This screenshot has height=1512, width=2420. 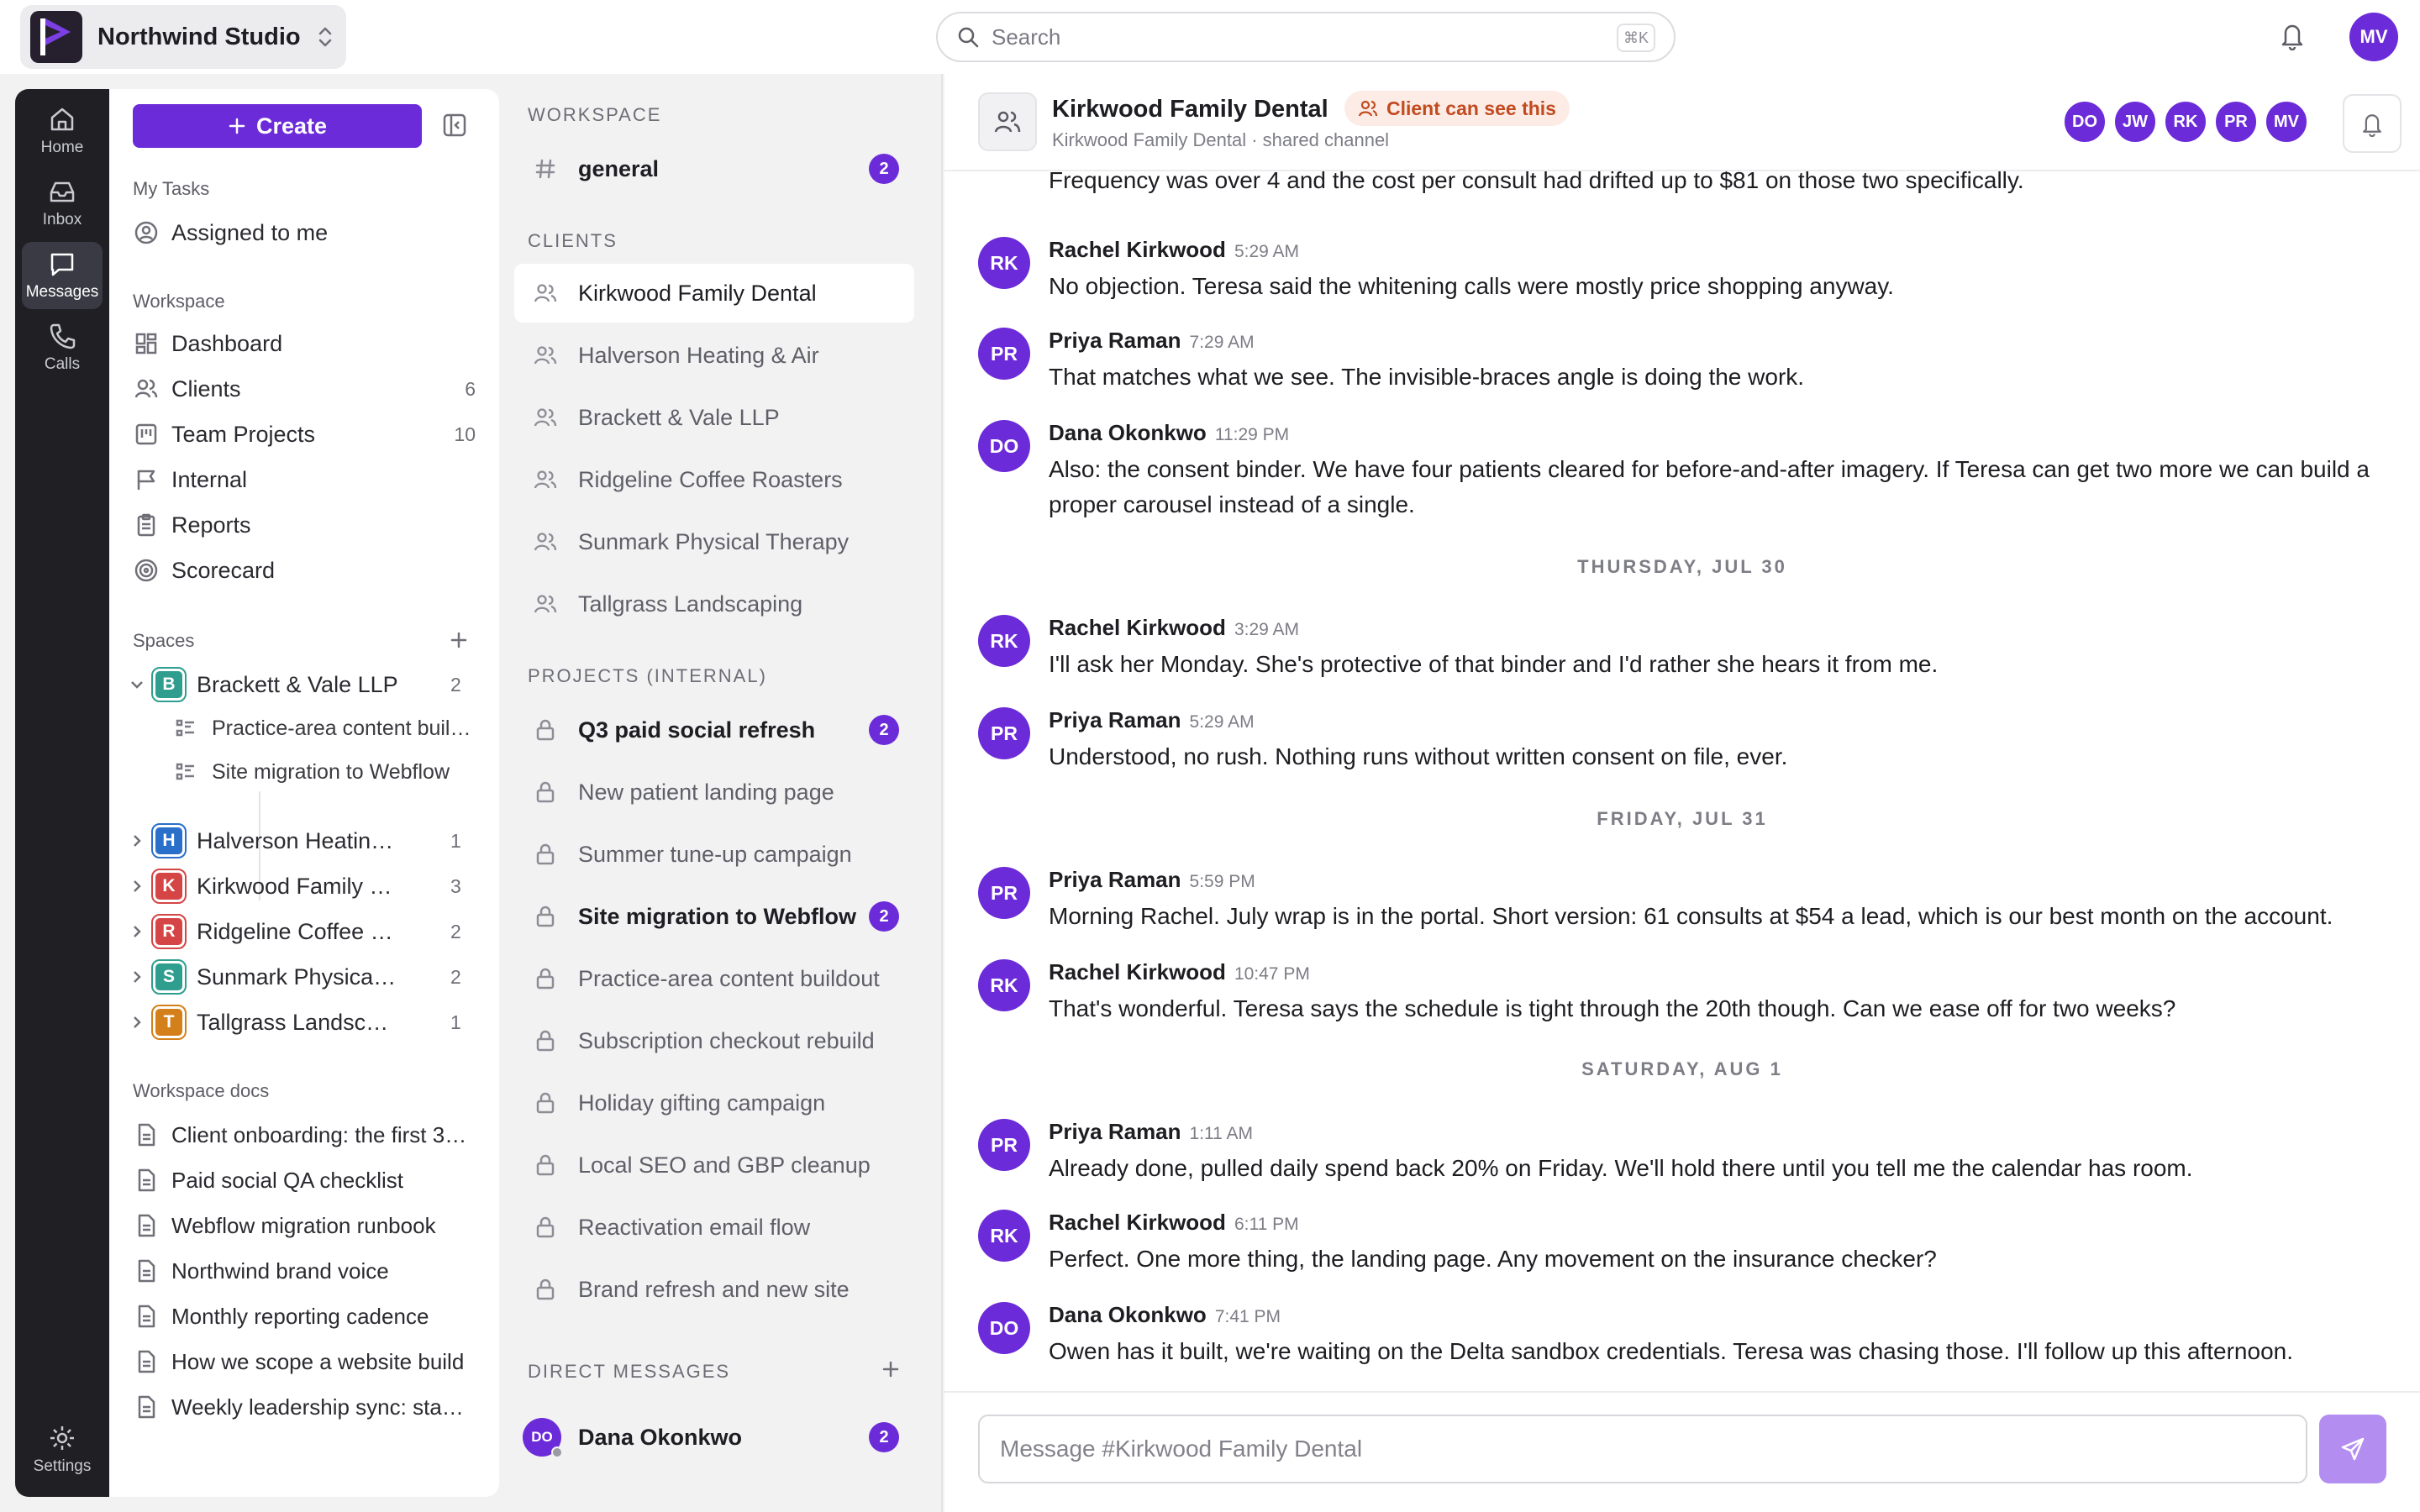 I want to click on channel-project: Site migration to Webflow 2, so click(x=714, y=916).